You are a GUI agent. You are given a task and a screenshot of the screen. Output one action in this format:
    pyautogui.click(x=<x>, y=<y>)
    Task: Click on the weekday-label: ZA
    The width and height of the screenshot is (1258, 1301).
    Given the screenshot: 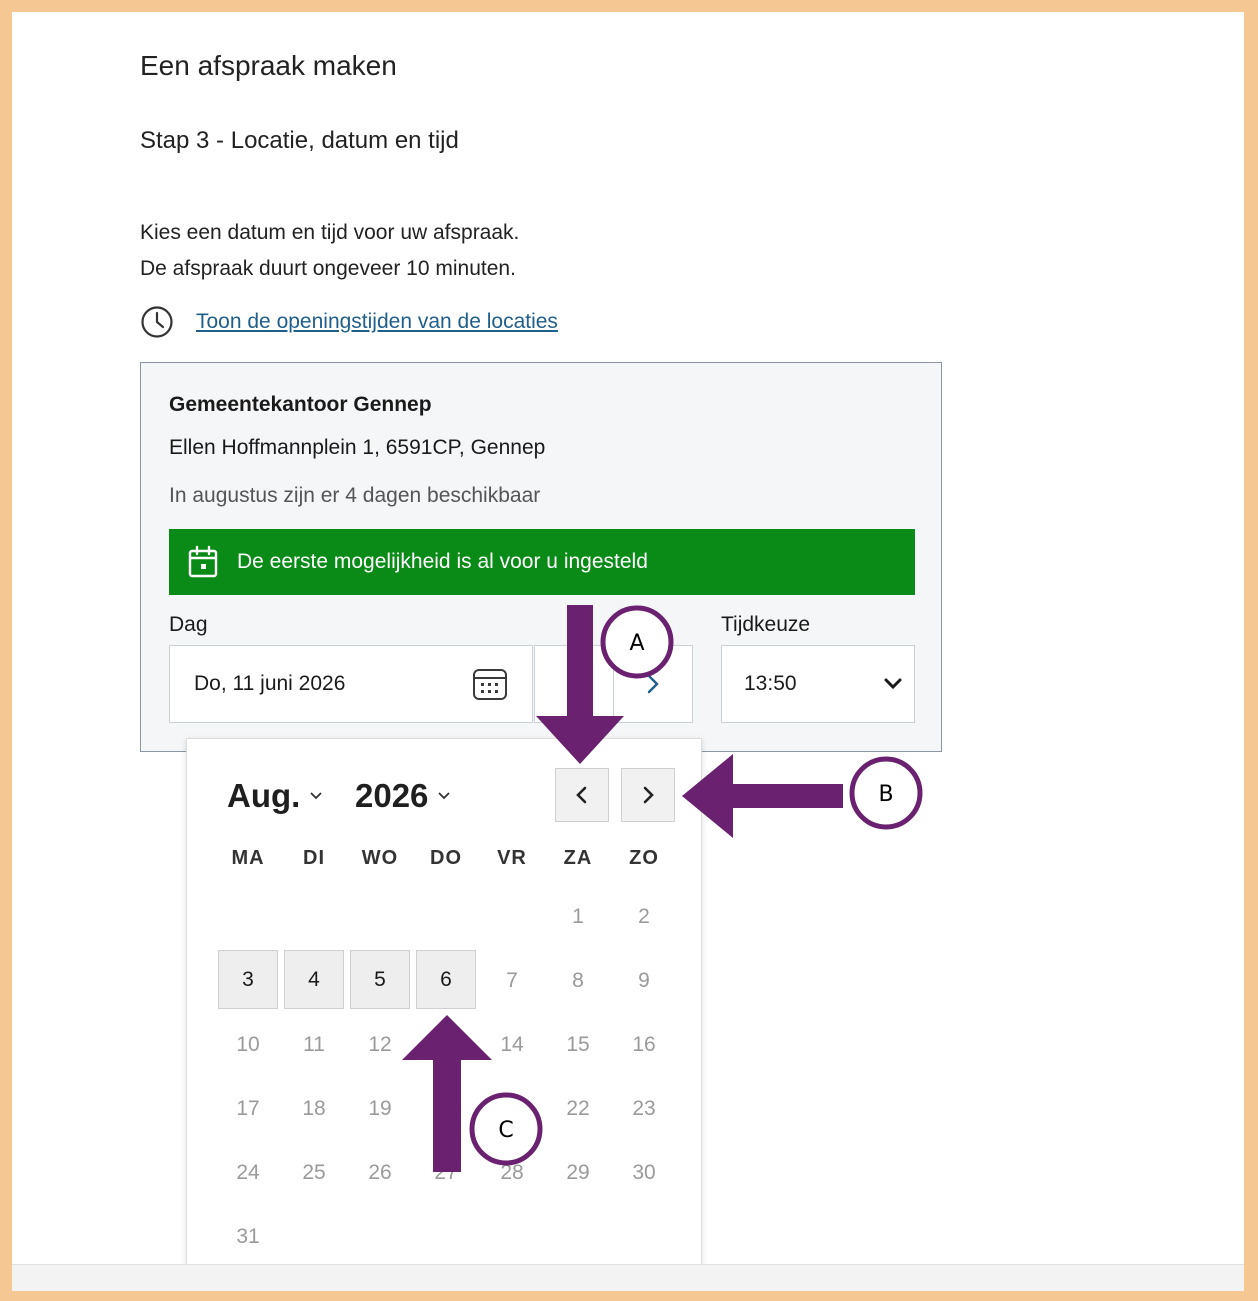 What is the action you would take?
    pyautogui.click(x=578, y=858)
    